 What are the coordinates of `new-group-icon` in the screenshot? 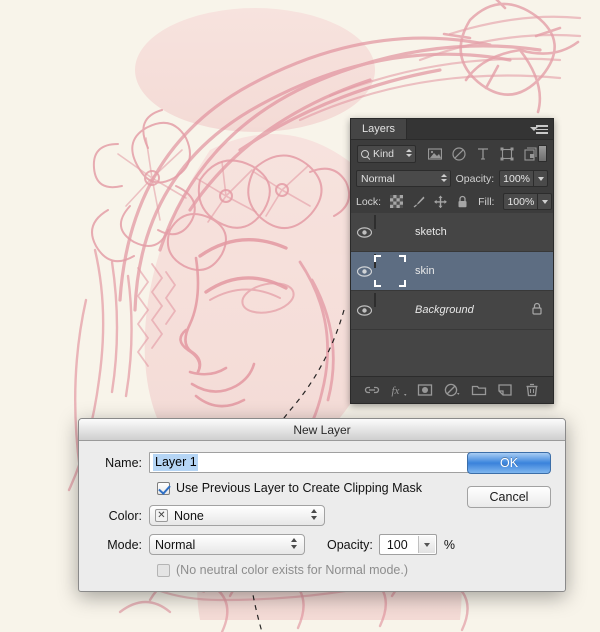 It's located at (479, 390).